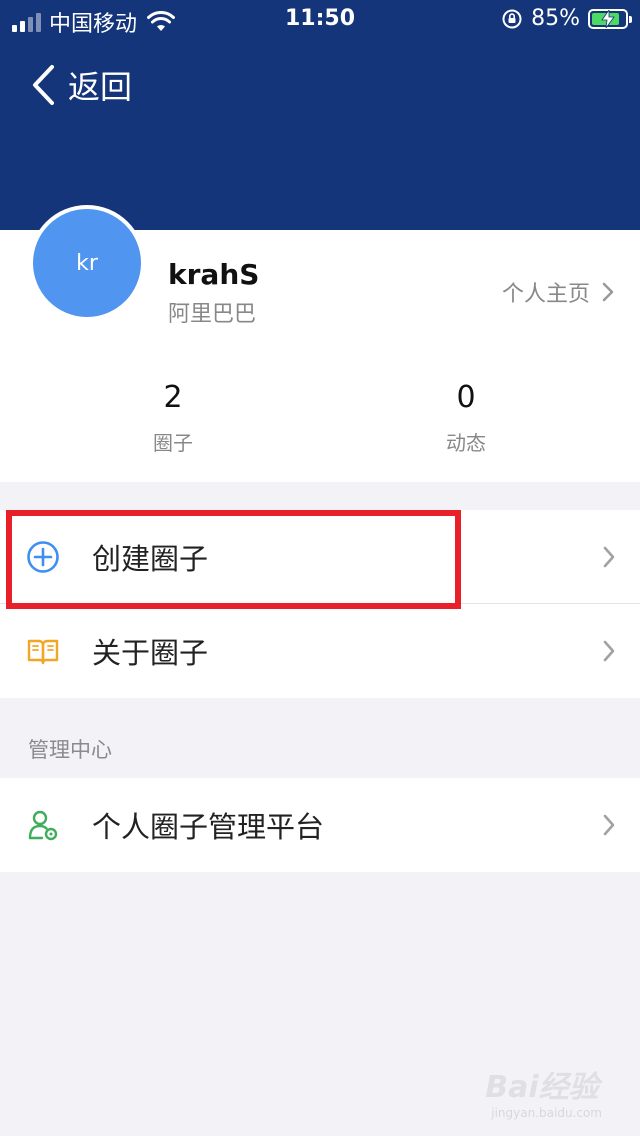 The width and height of the screenshot is (640, 1136). What do you see at coordinates (233, 559) in the screenshot?
I see `highlight-annotation-box` at bounding box center [233, 559].